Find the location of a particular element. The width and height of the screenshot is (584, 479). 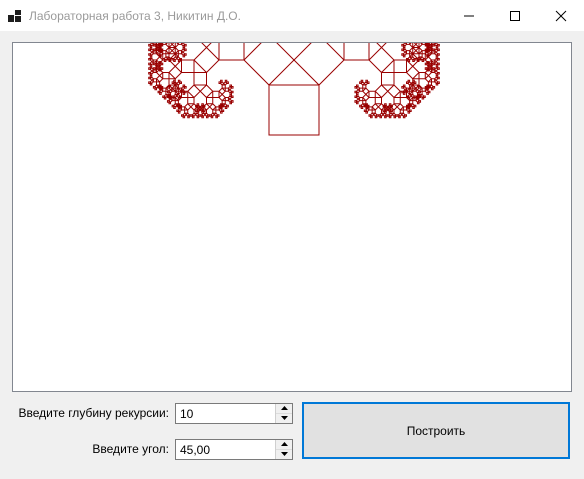

title-bar: Лабораторная работа 3, Никитин Д.О. is located at coordinates (292, 15).